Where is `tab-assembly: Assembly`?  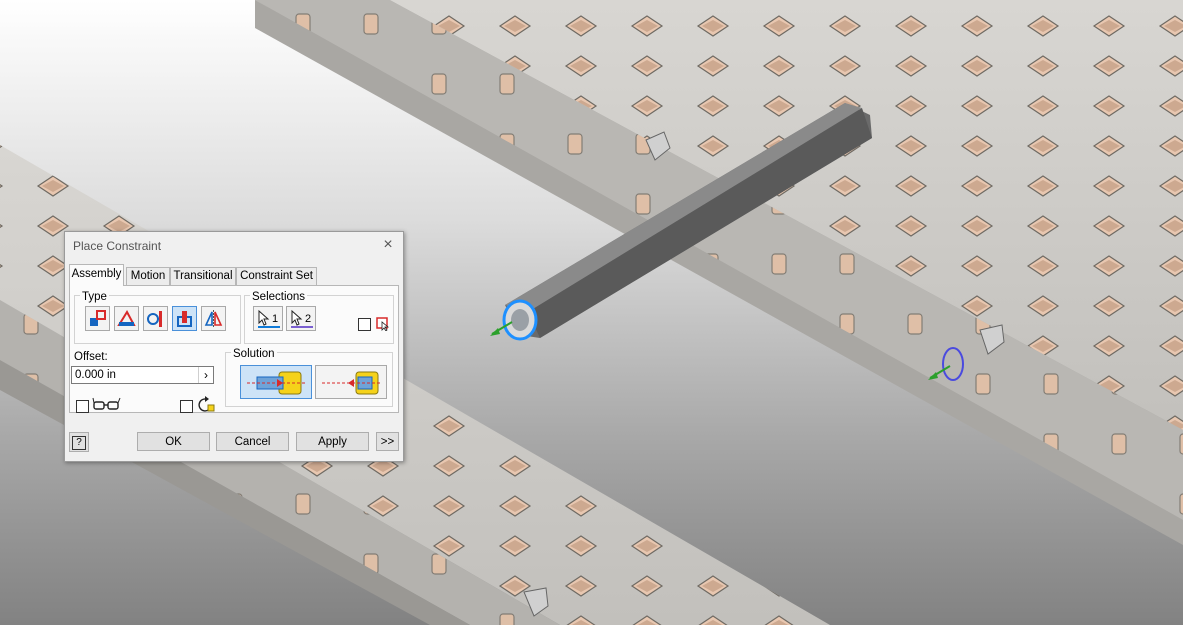 tab-assembly: Assembly is located at coordinates (96, 275).